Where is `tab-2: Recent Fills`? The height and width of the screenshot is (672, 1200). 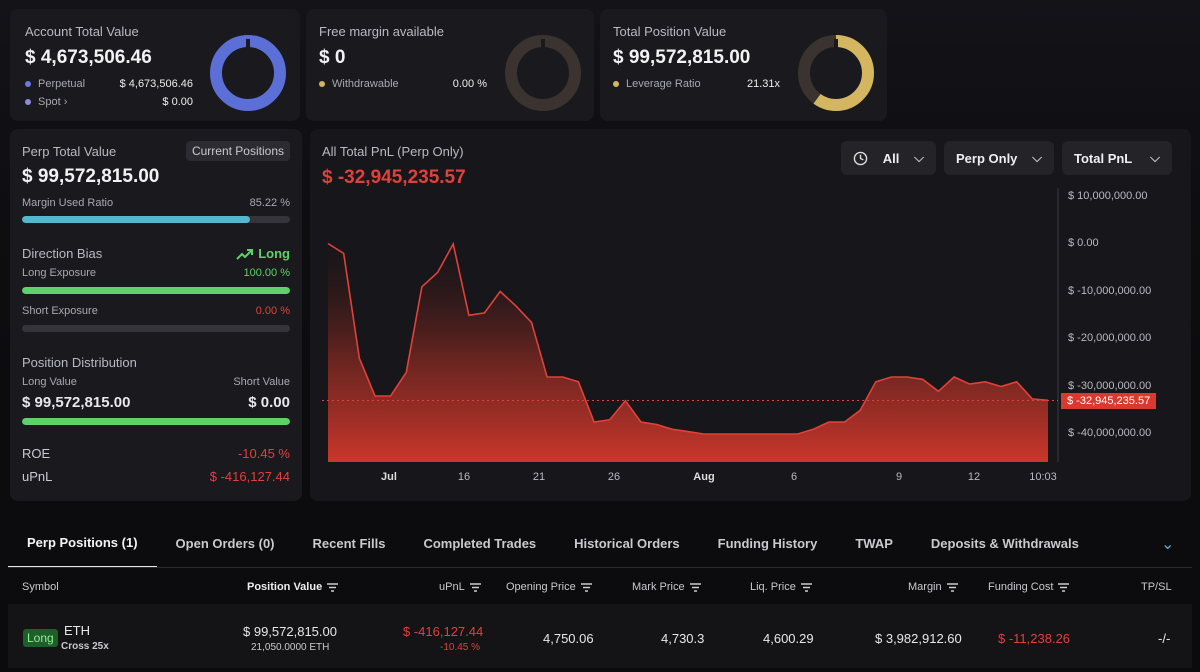 tab-2: Recent Fills is located at coordinates (349, 543).